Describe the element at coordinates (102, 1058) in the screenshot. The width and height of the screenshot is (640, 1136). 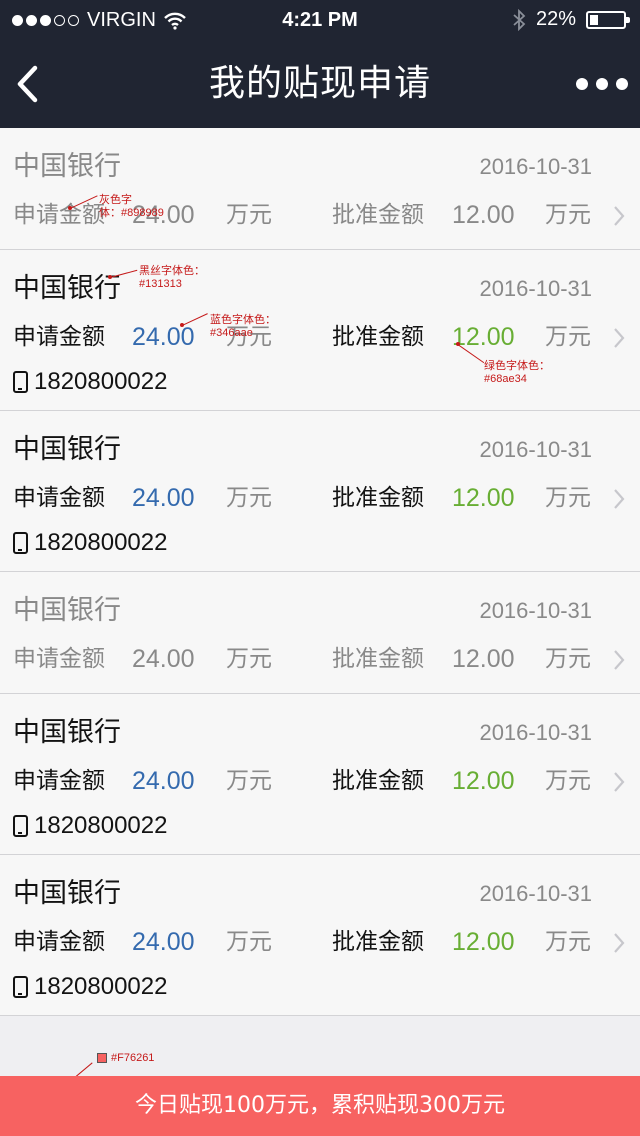
I see `color-swatch` at that location.